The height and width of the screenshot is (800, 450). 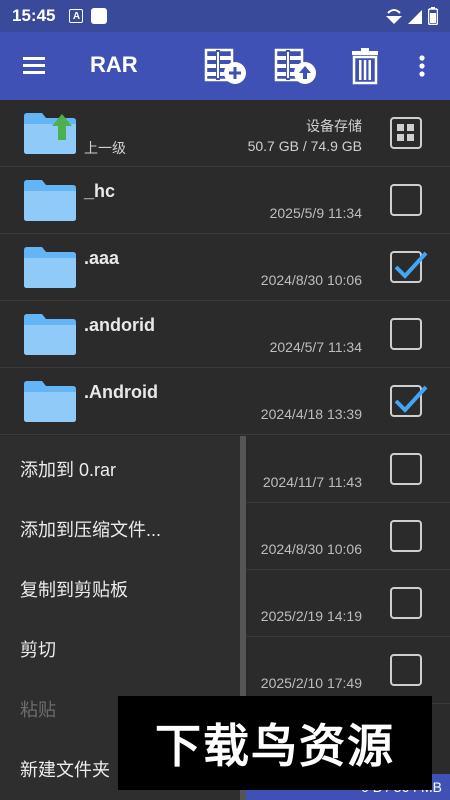 I want to click on menu-item-cut: 剪切, so click(x=38, y=649).